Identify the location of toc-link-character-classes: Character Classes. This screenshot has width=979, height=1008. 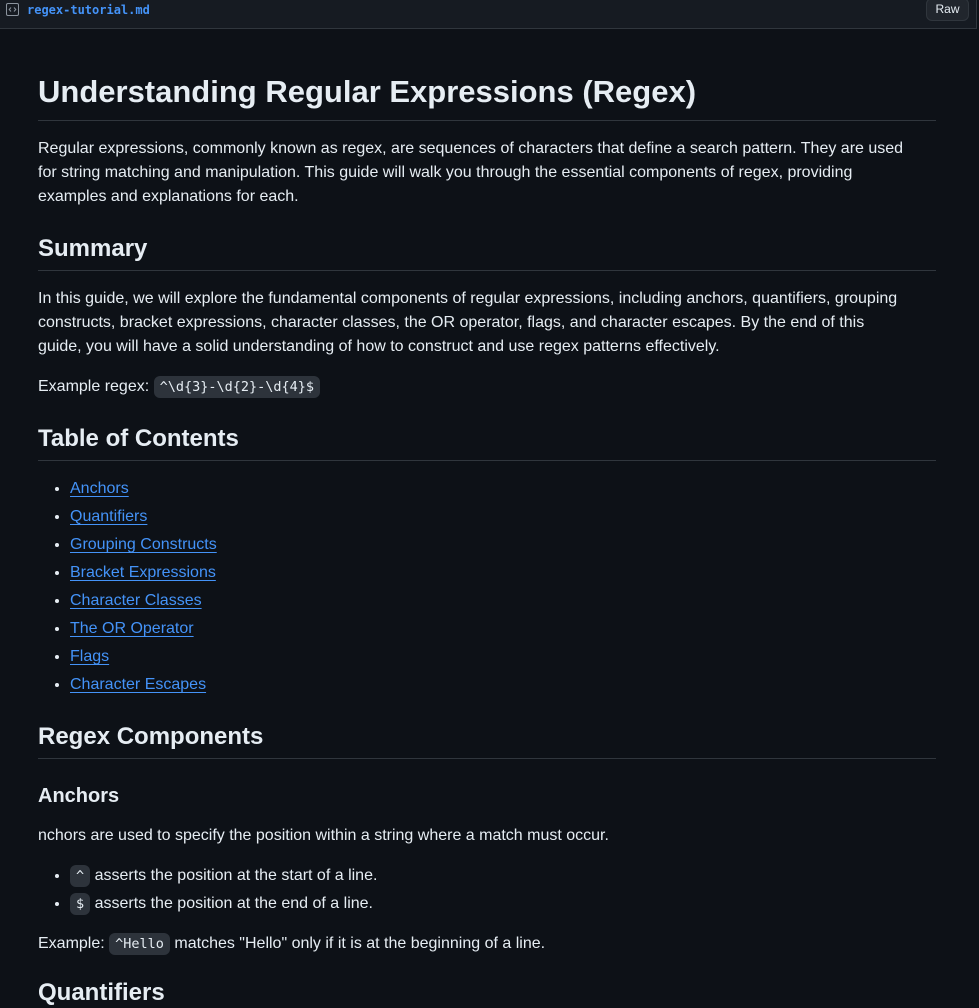
(136, 600).